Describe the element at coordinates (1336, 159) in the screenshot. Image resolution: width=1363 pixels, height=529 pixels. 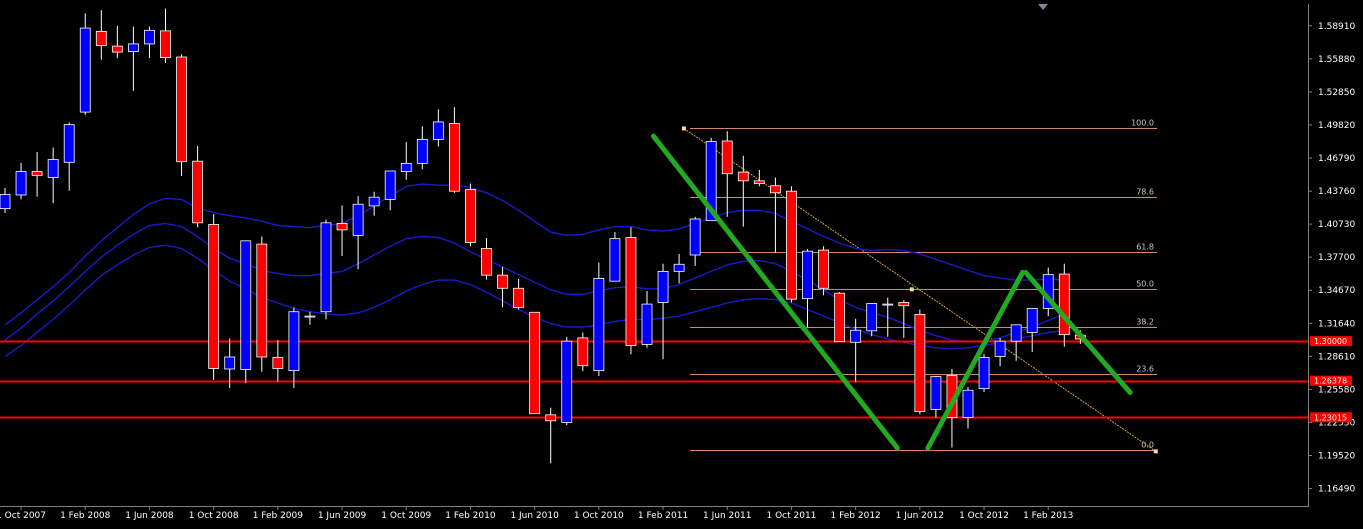
I see `price-tick-label: 1.46790` at that location.